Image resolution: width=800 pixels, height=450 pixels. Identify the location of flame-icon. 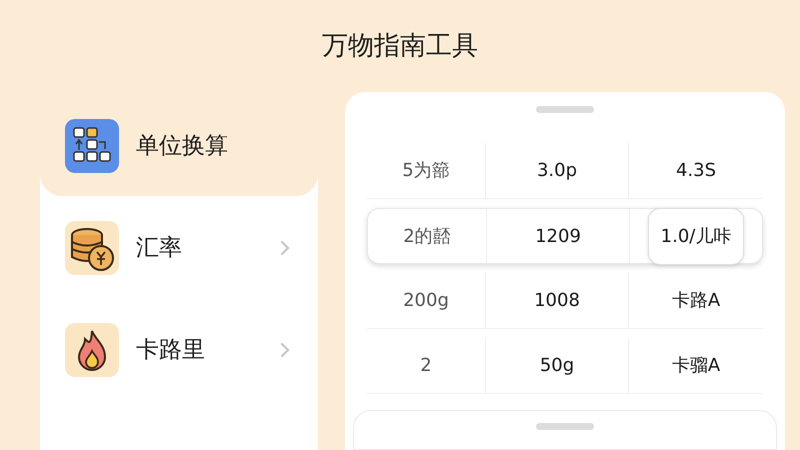
(92, 350).